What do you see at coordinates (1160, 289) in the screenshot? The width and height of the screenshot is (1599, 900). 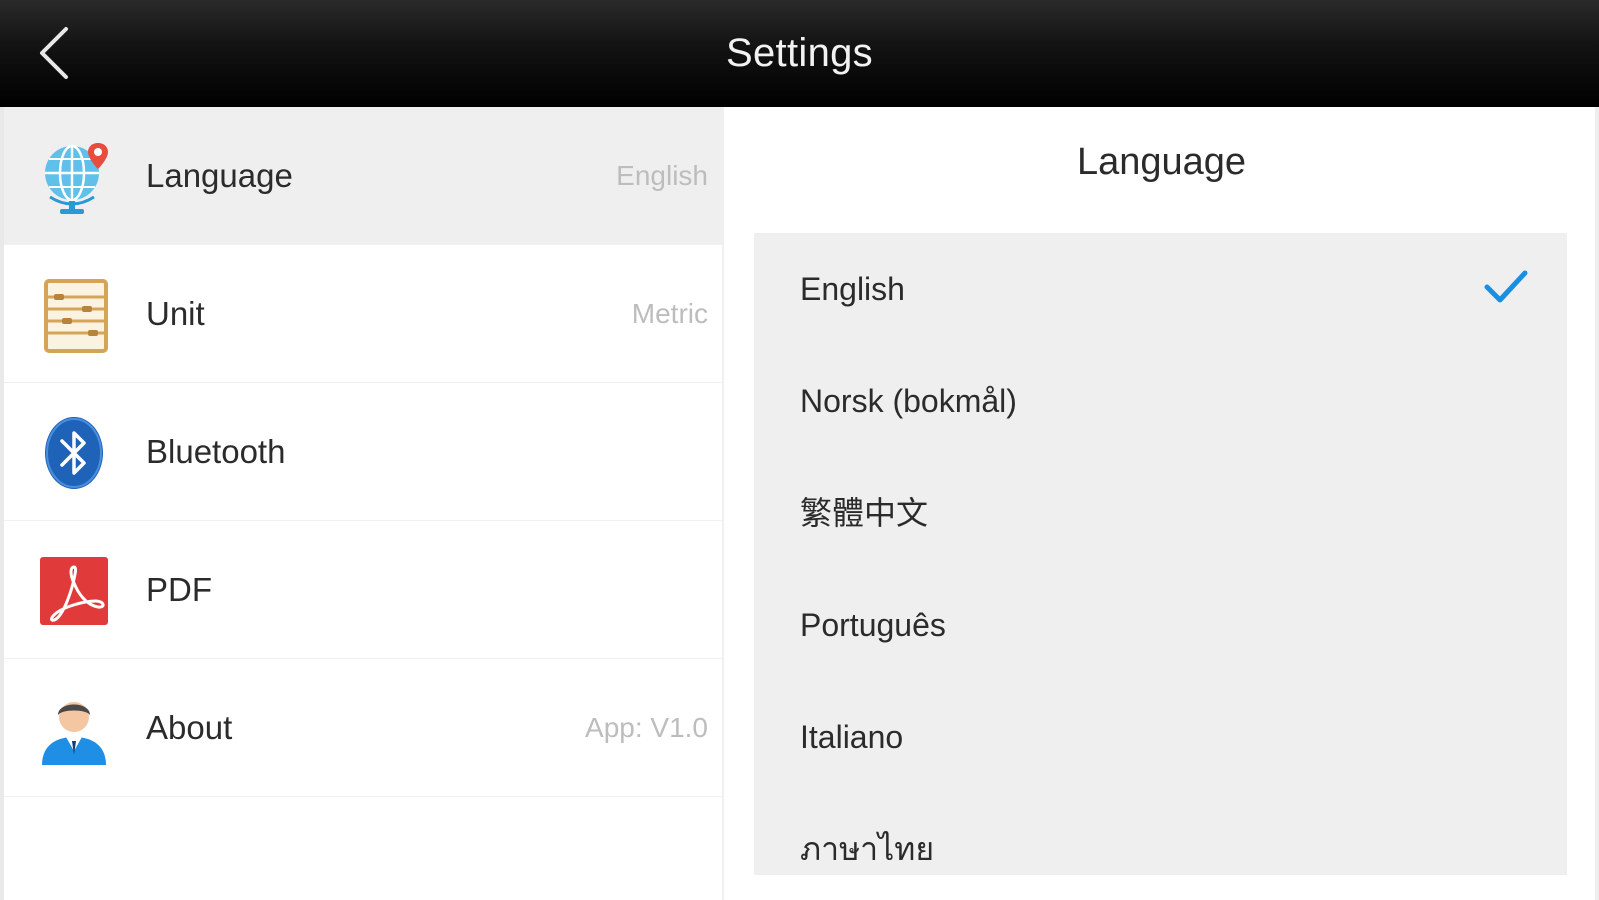 I see `language-option-english: English` at bounding box center [1160, 289].